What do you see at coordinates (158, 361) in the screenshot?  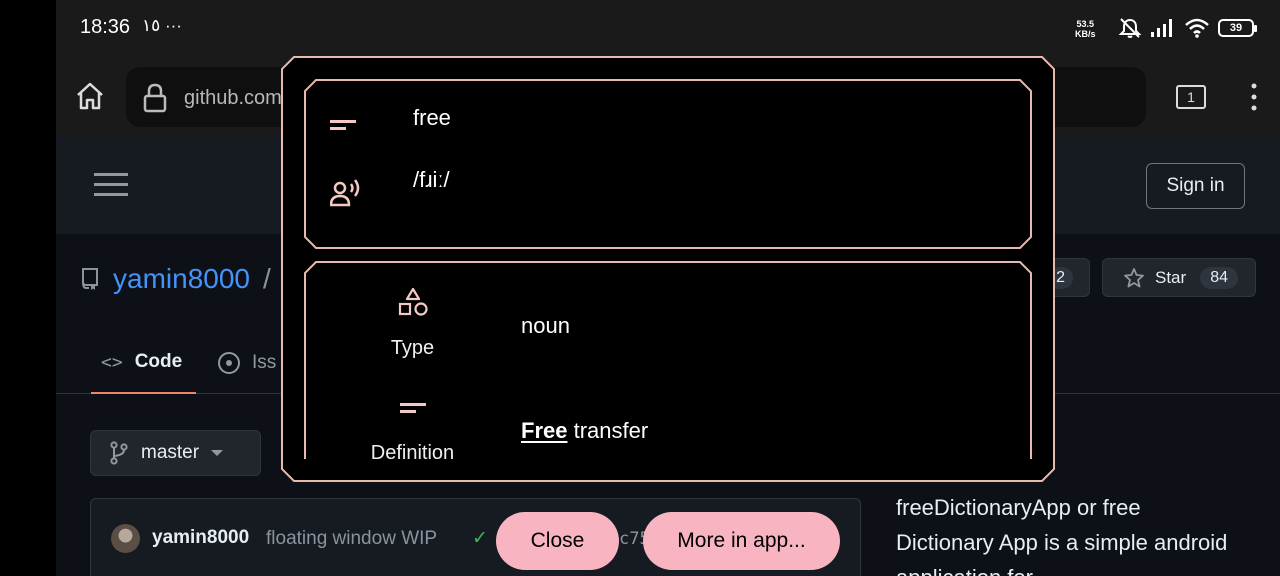 I see `tab-code-label: Code` at bounding box center [158, 361].